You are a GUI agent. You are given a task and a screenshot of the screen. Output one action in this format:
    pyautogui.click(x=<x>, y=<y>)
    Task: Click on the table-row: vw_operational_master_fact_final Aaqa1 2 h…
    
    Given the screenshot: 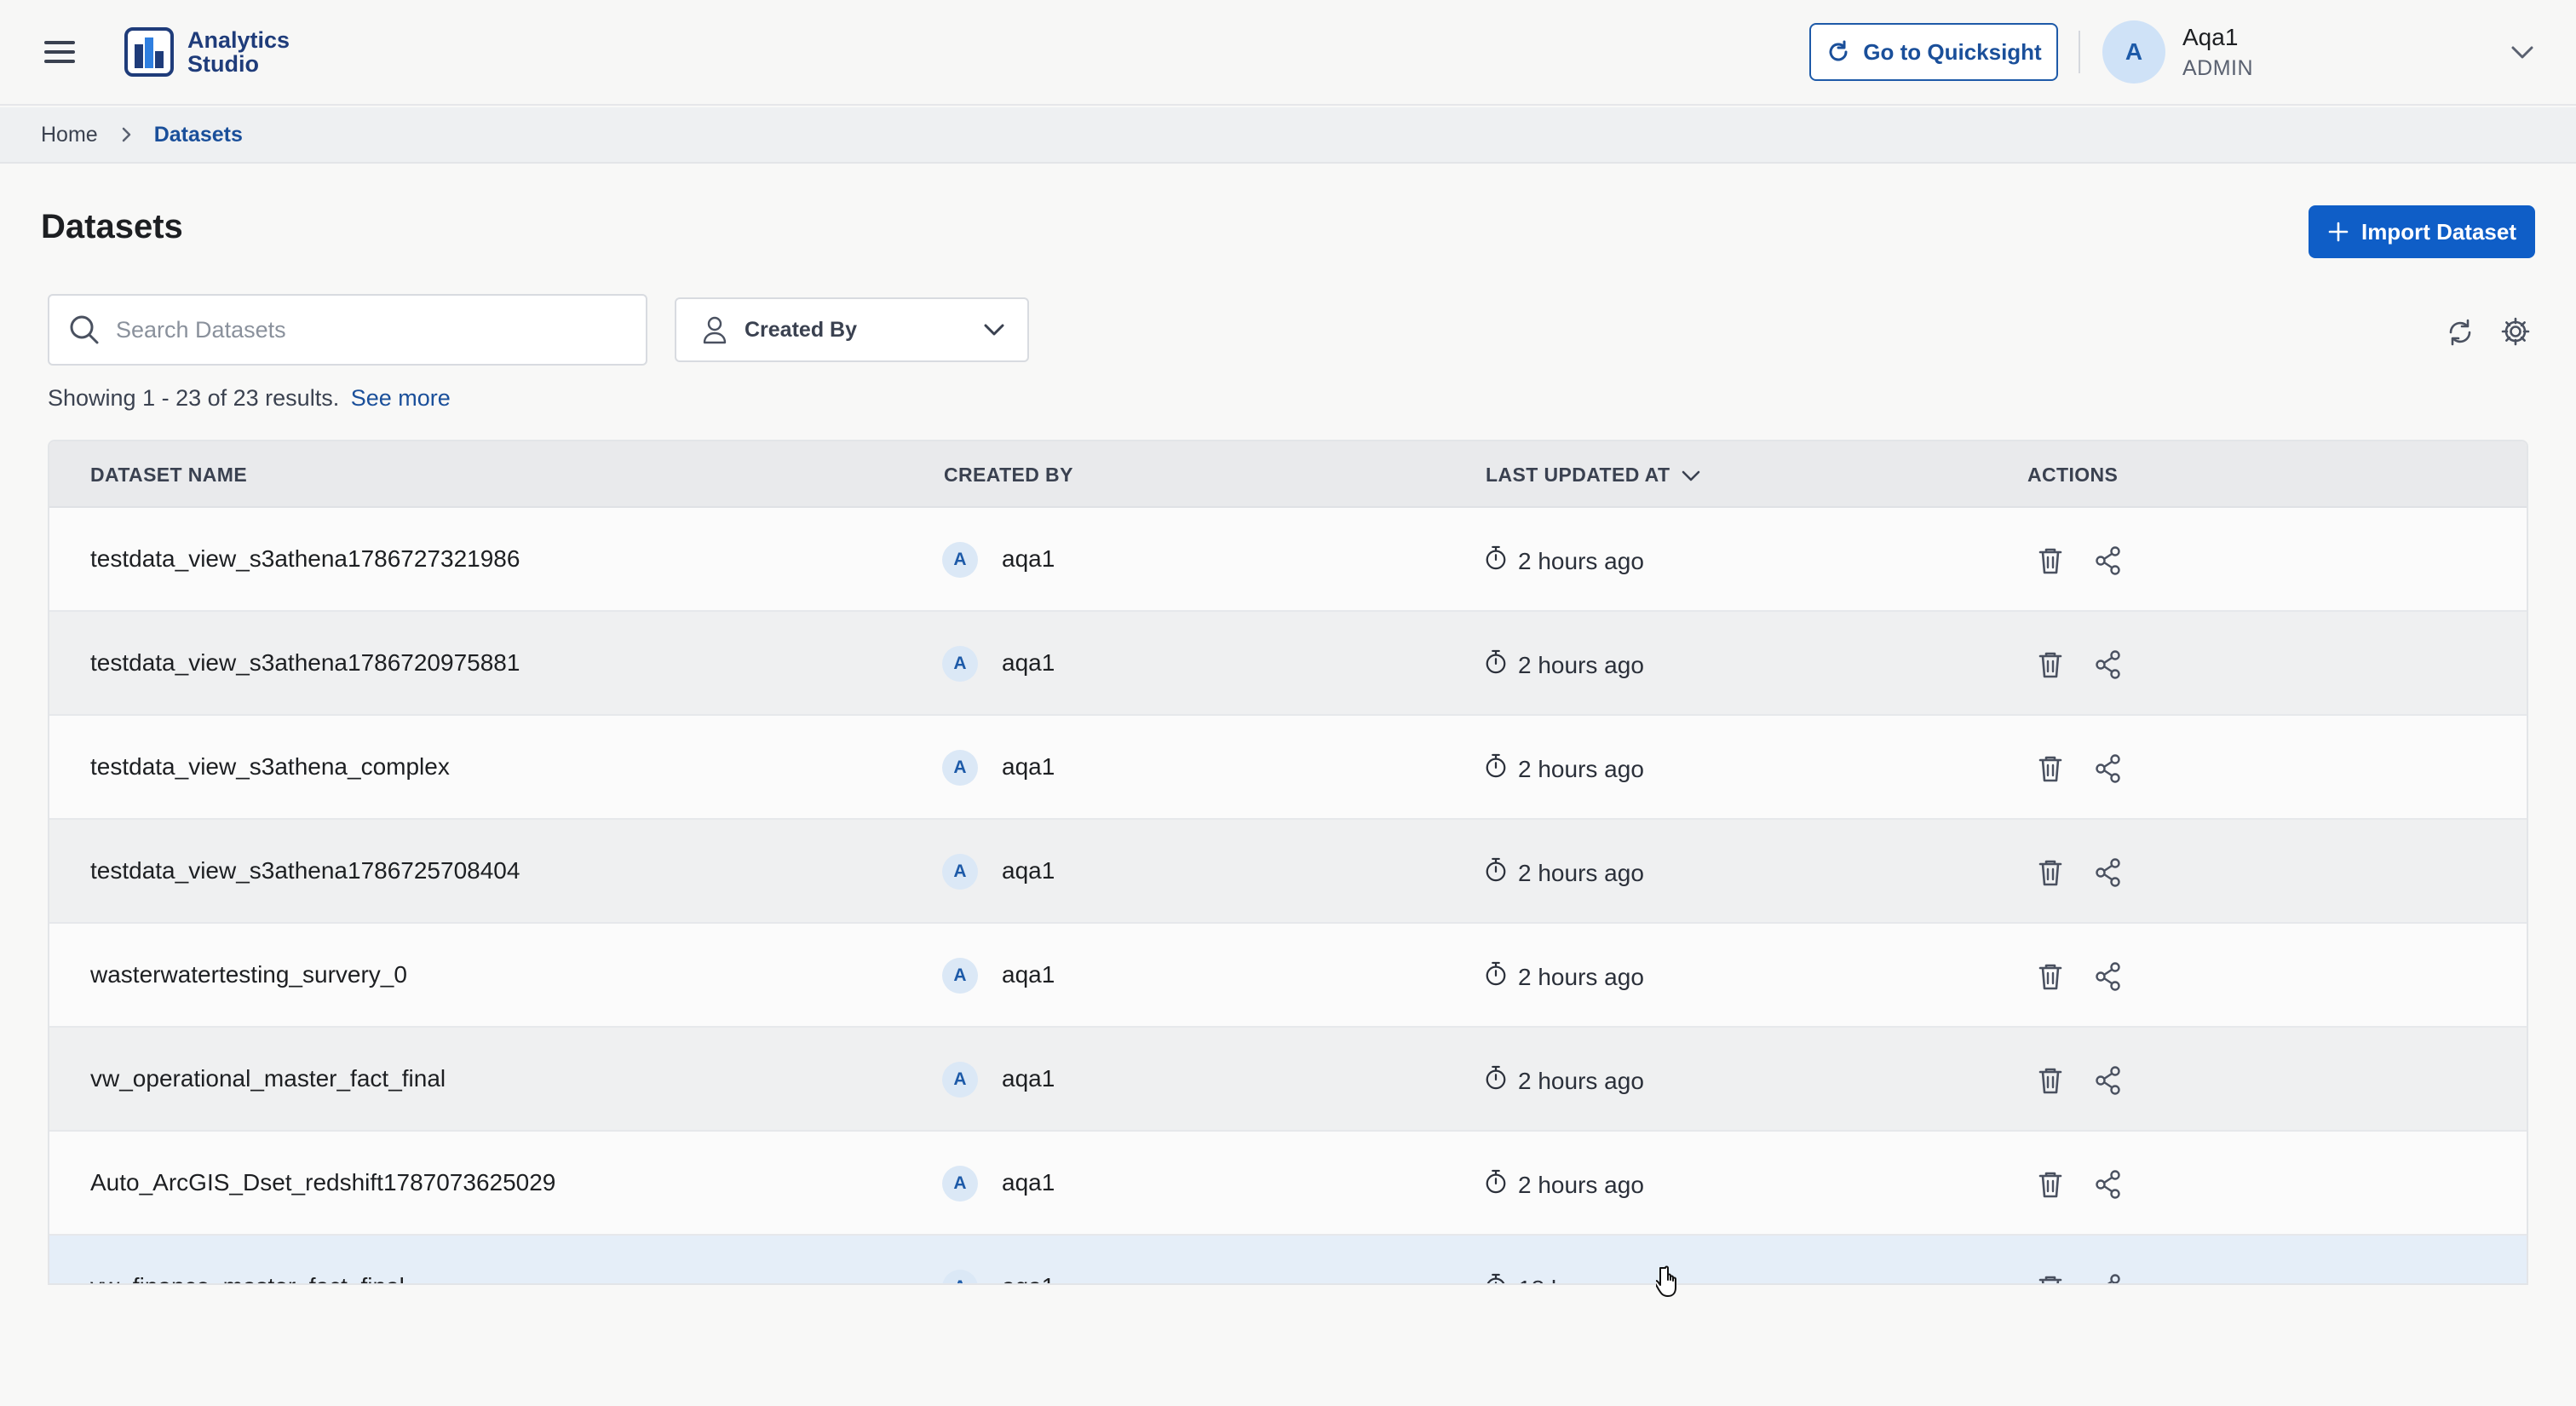 What is the action you would take?
    pyautogui.click(x=1288, y=1080)
    